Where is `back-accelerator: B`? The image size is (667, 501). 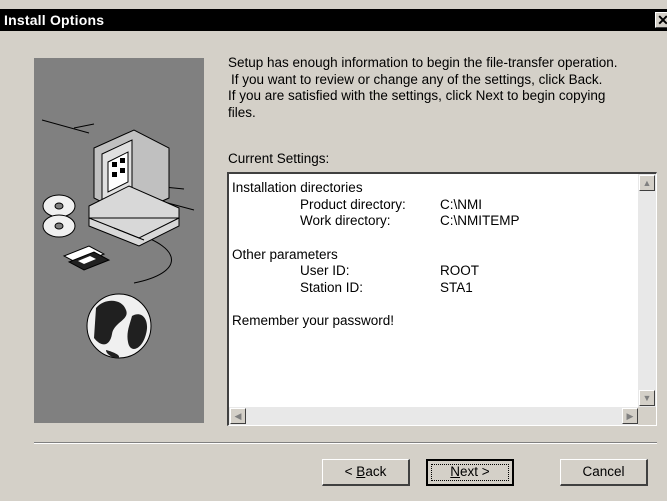 back-accelerator: B is located at coordinates (361, 471).